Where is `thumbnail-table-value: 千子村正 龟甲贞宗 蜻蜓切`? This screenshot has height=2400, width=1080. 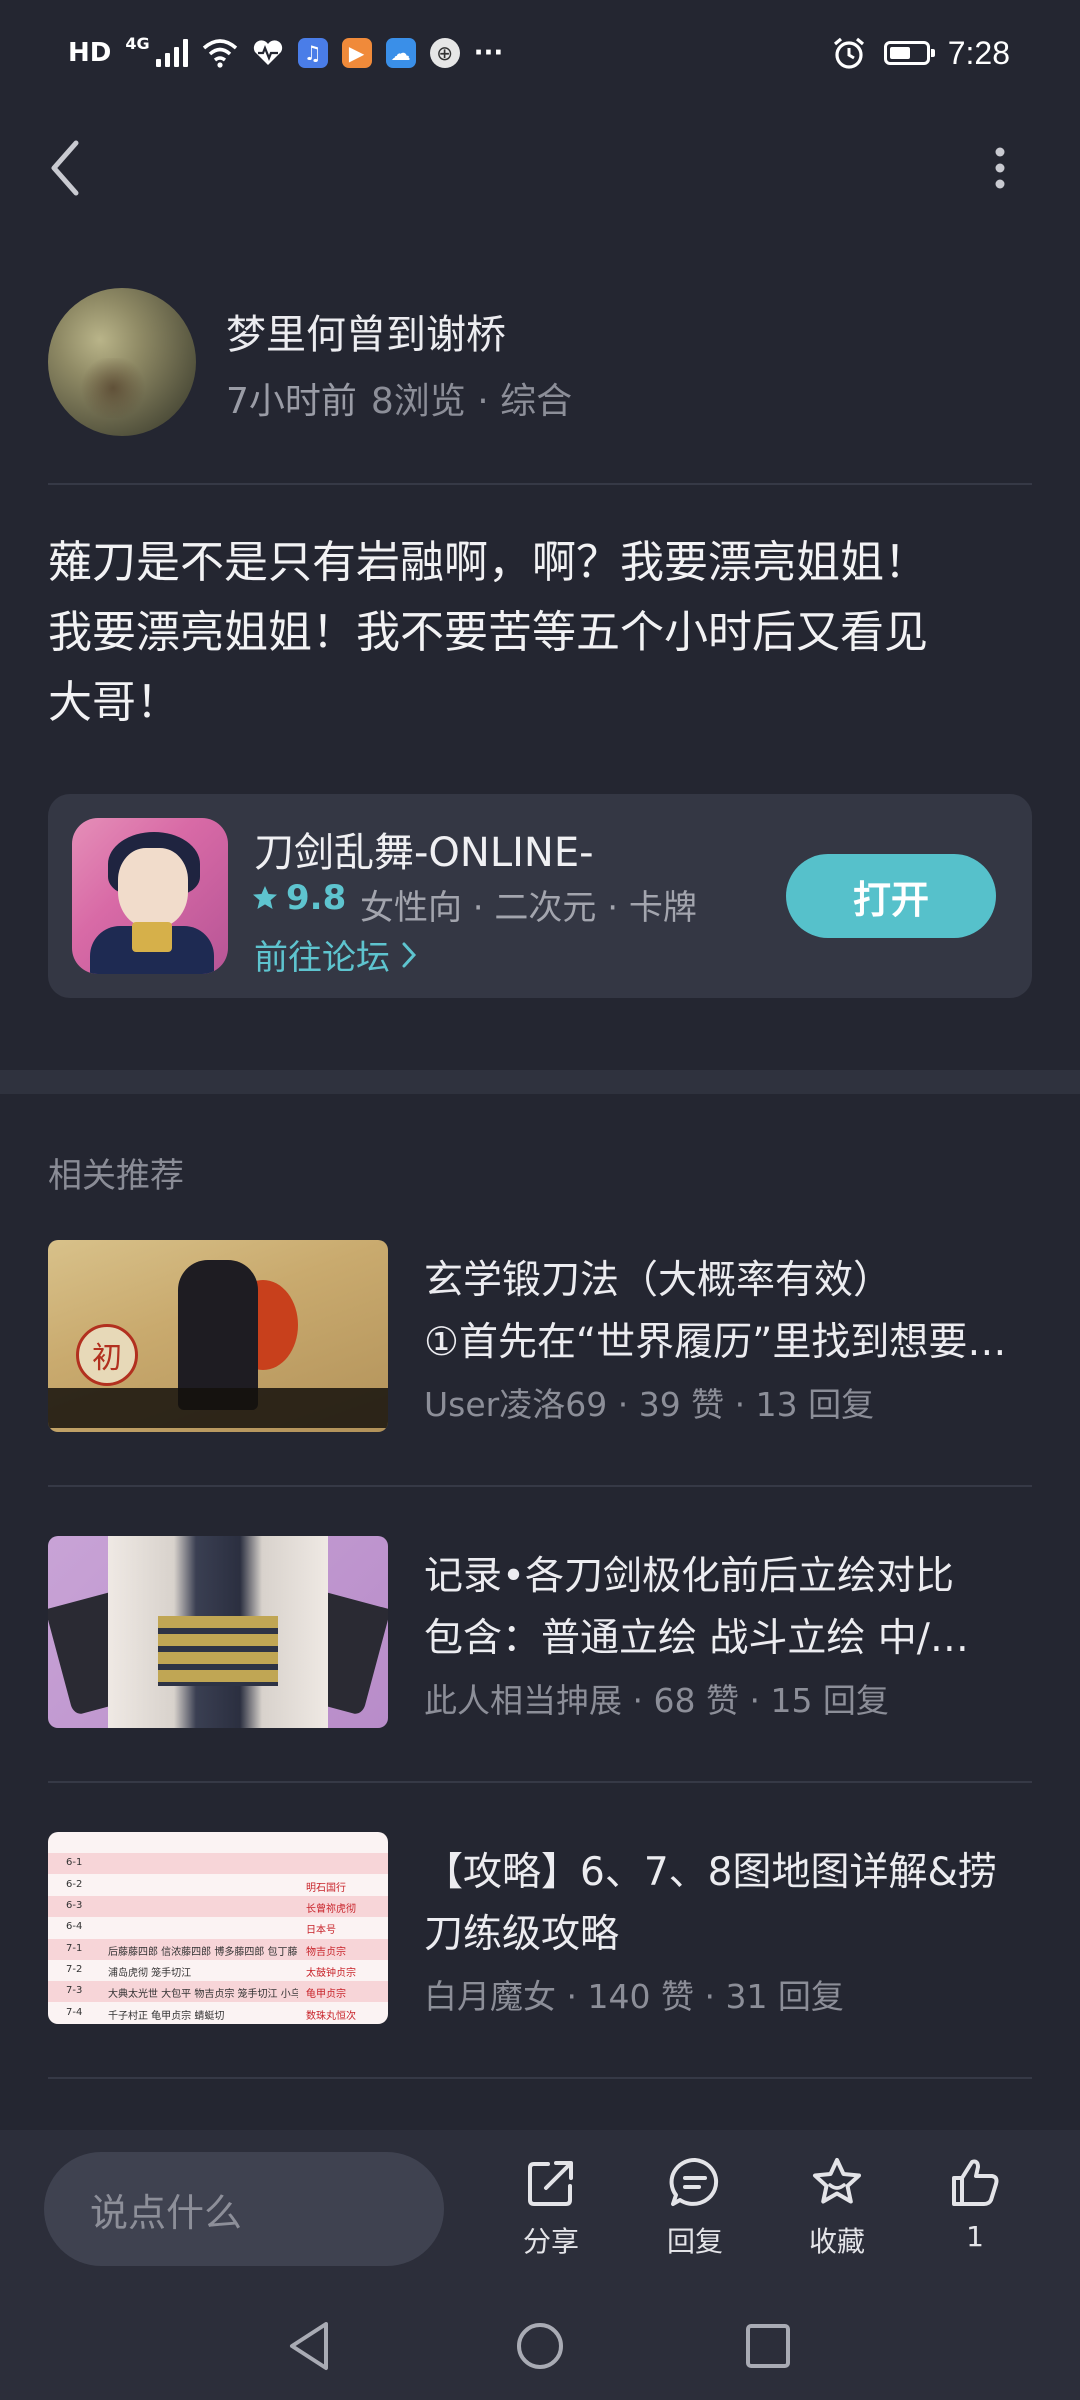
thumbnail-table-value: 千子村正 龟甲贞宗 蜻蜓切 is located at coordinates (166, 2016).